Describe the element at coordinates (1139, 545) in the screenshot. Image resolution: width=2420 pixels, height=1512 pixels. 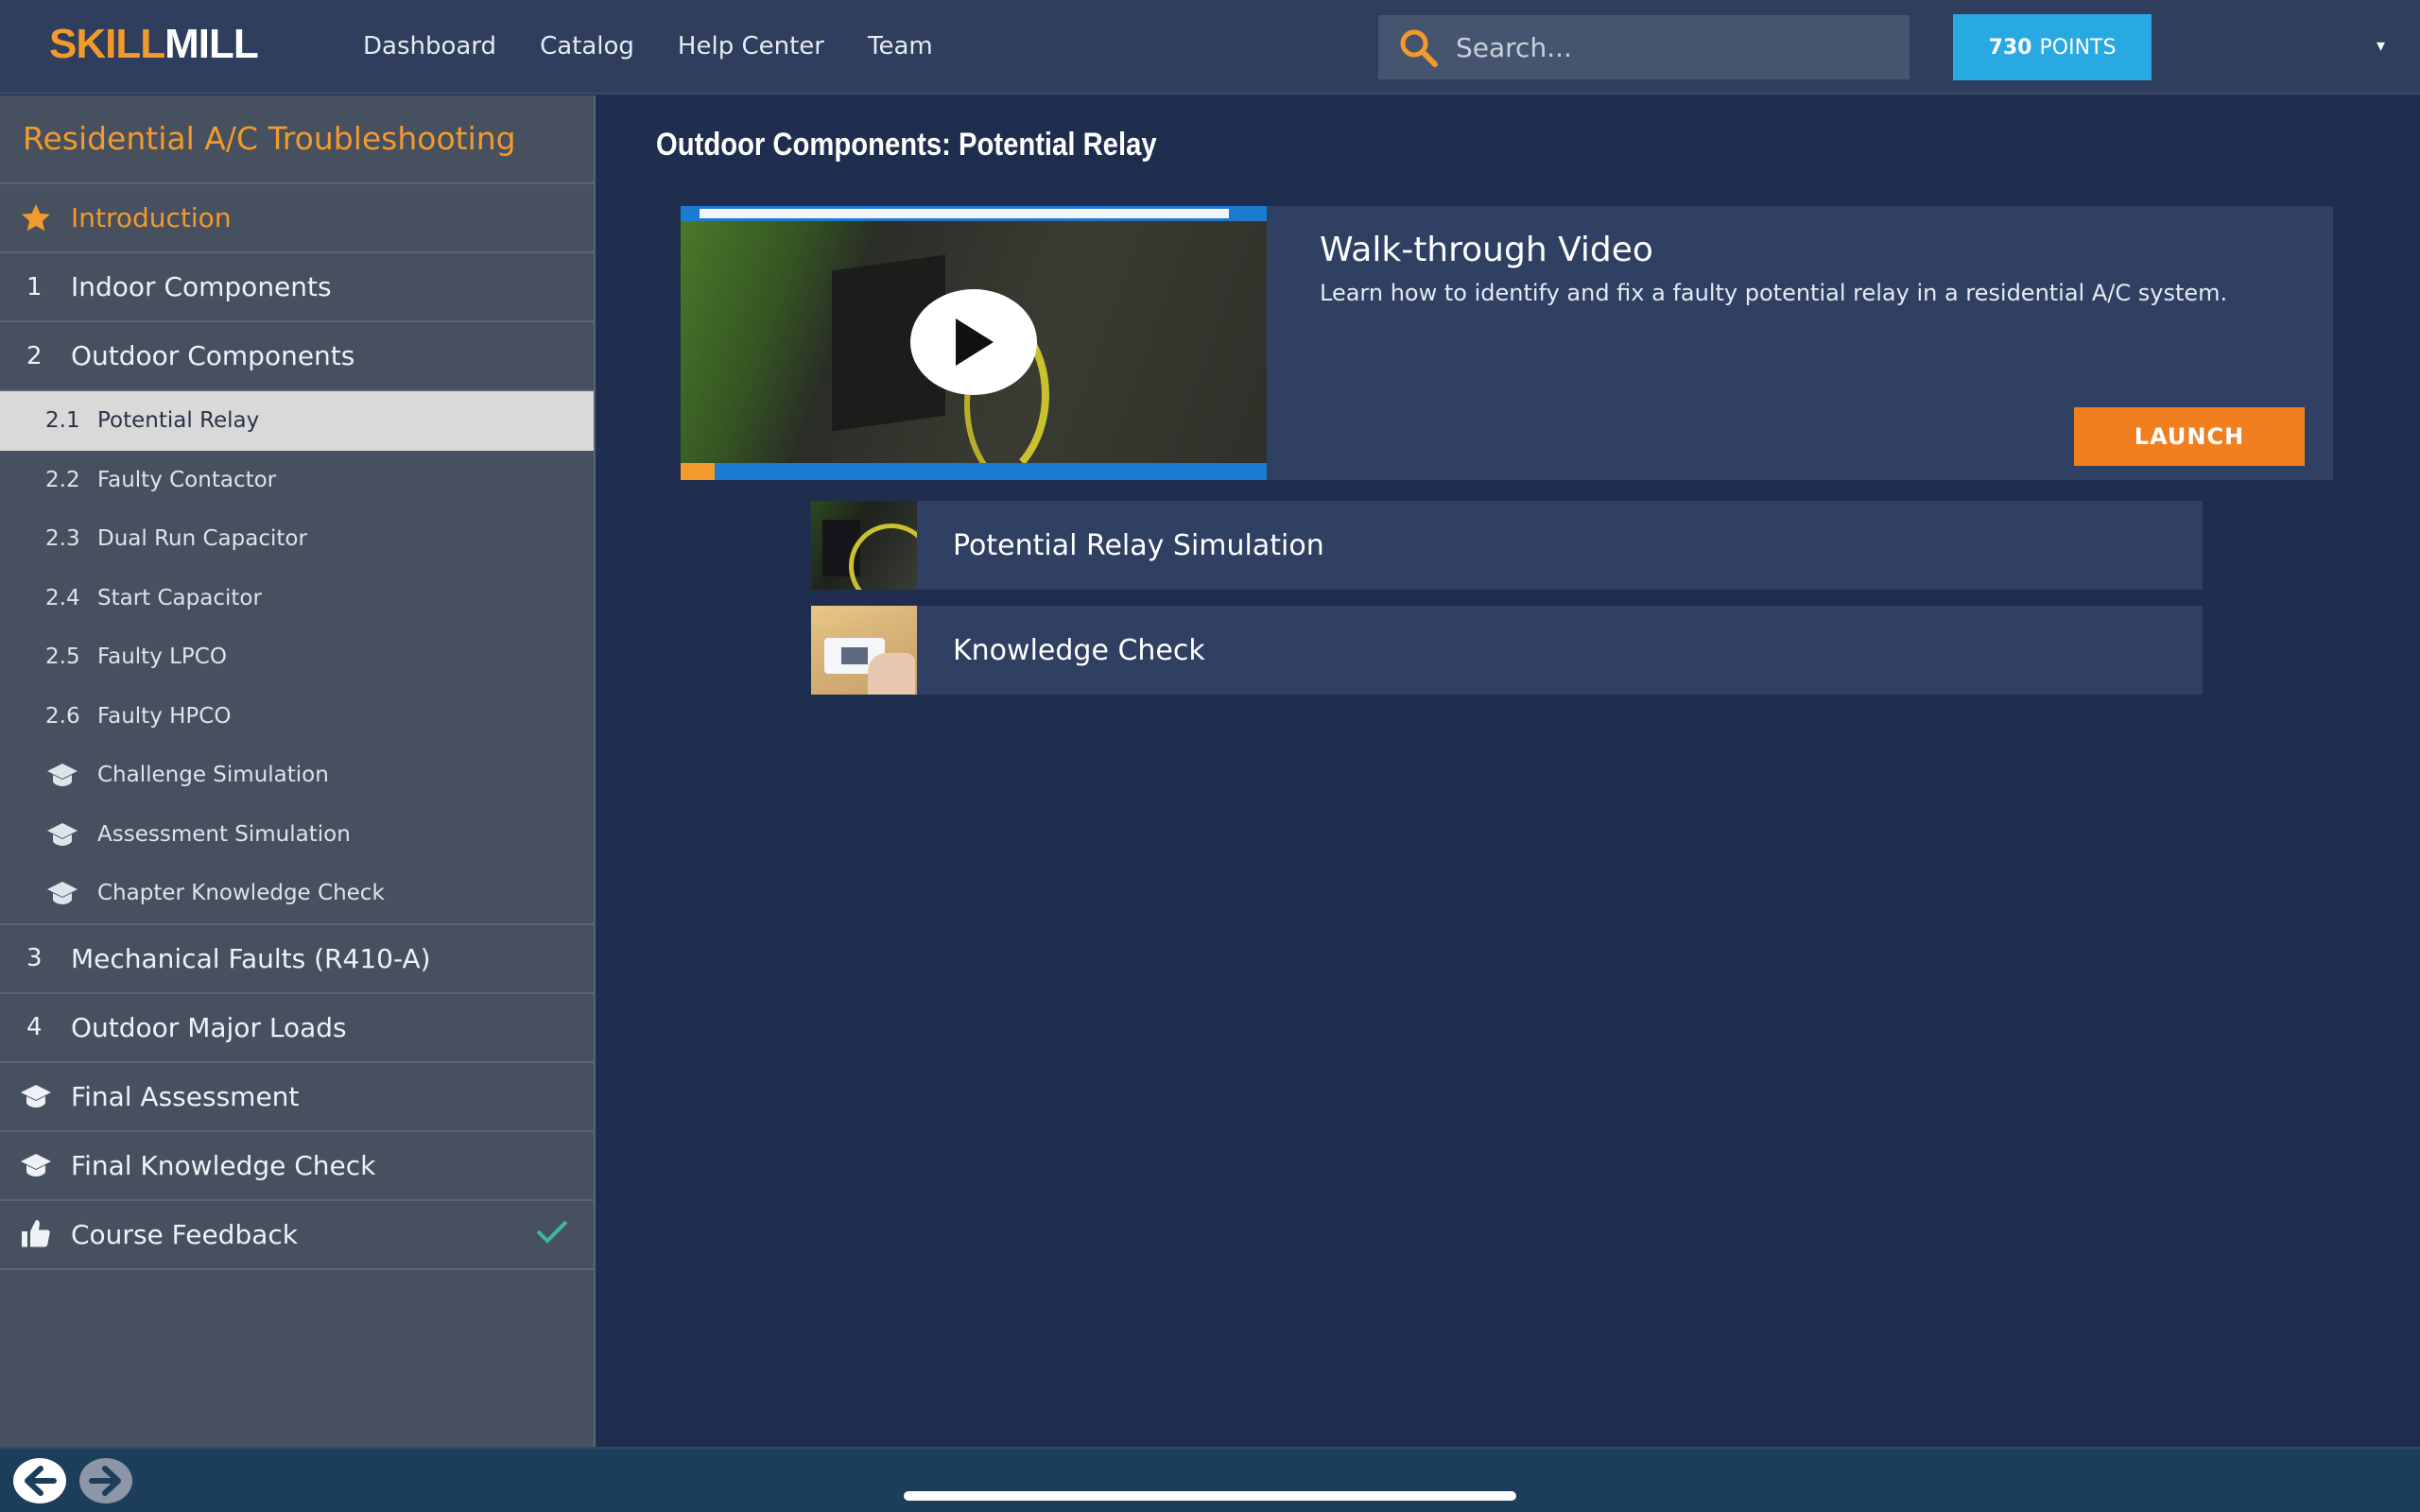
I see `activity-label: Potential Relay Simulation` at that location.